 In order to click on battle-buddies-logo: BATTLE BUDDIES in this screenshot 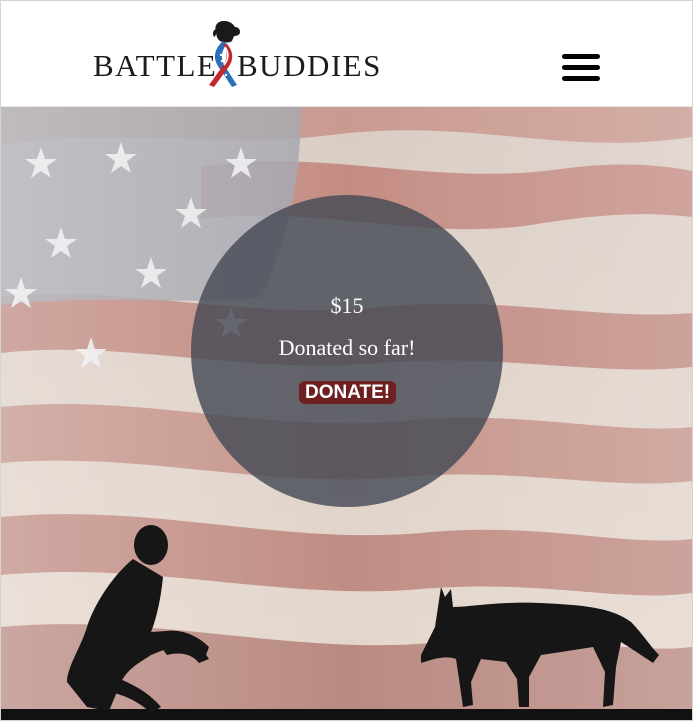, I will do `click(236, 57)`.